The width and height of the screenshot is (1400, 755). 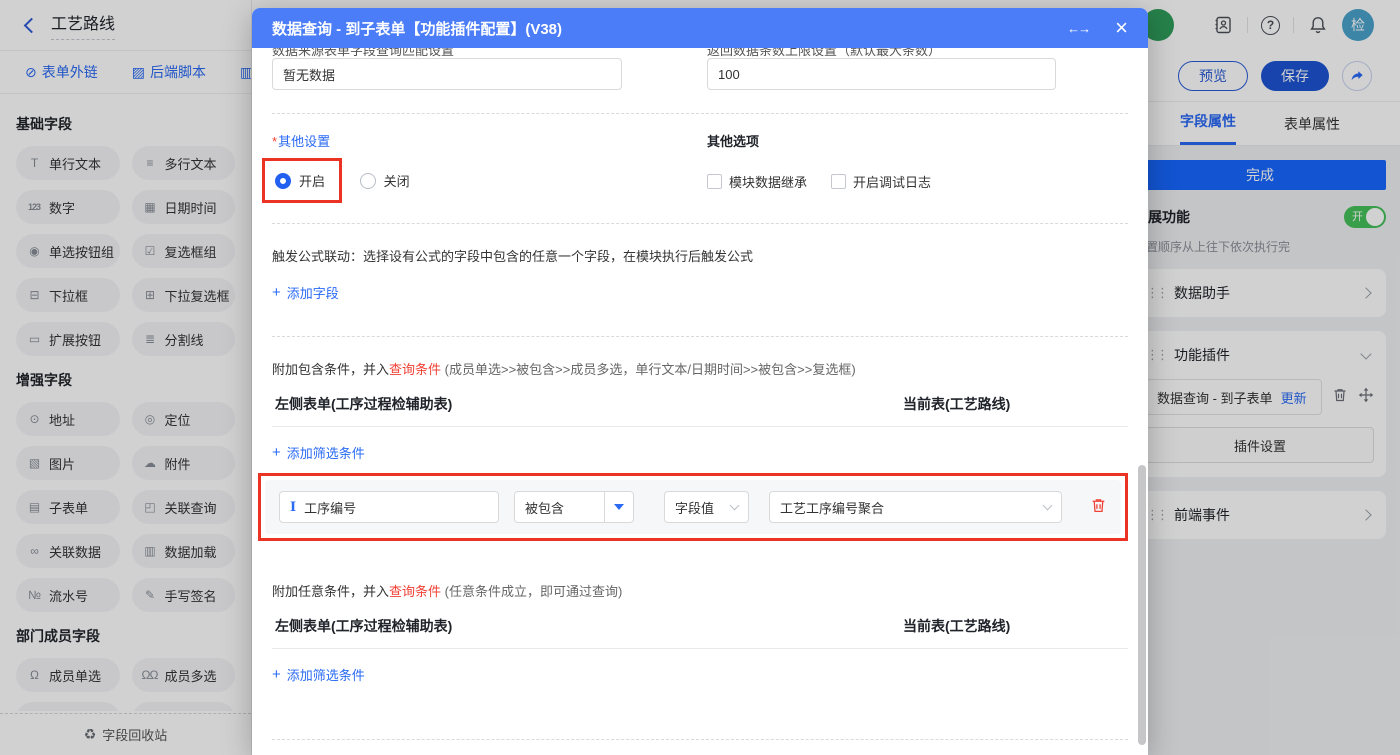 What do you see at coordinates (757, 181) in the screenshot?
I see `checkbox-module-inherit: 模块数据继承` at bounding box center [757, 181].